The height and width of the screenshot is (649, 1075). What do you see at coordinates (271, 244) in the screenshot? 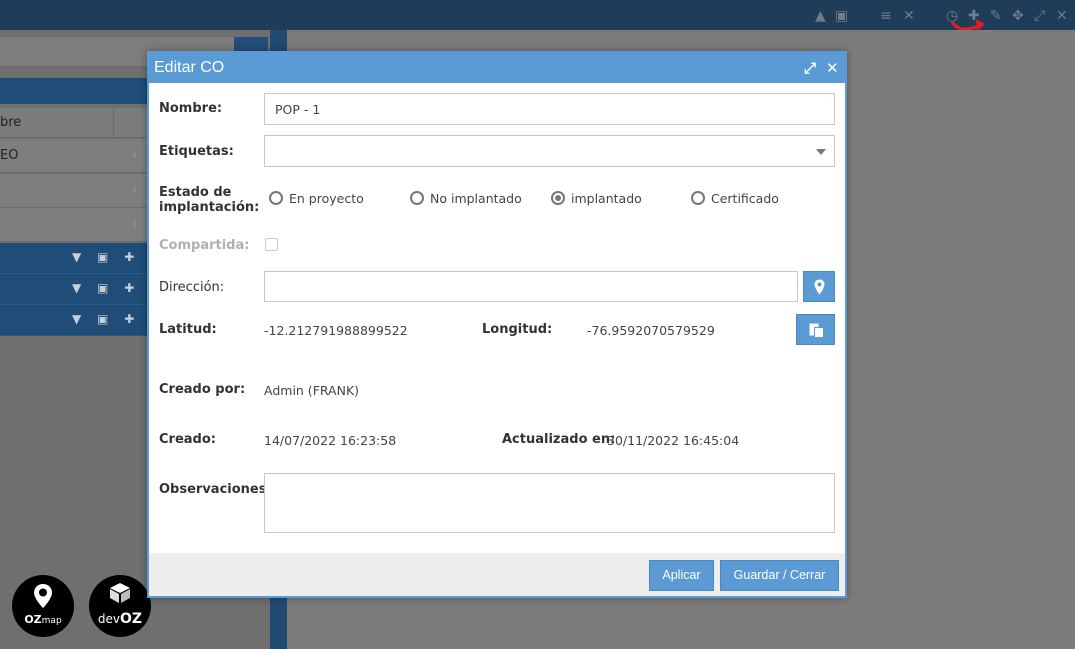
I see `compartida-checkbox` at bounding box center [271, 244].